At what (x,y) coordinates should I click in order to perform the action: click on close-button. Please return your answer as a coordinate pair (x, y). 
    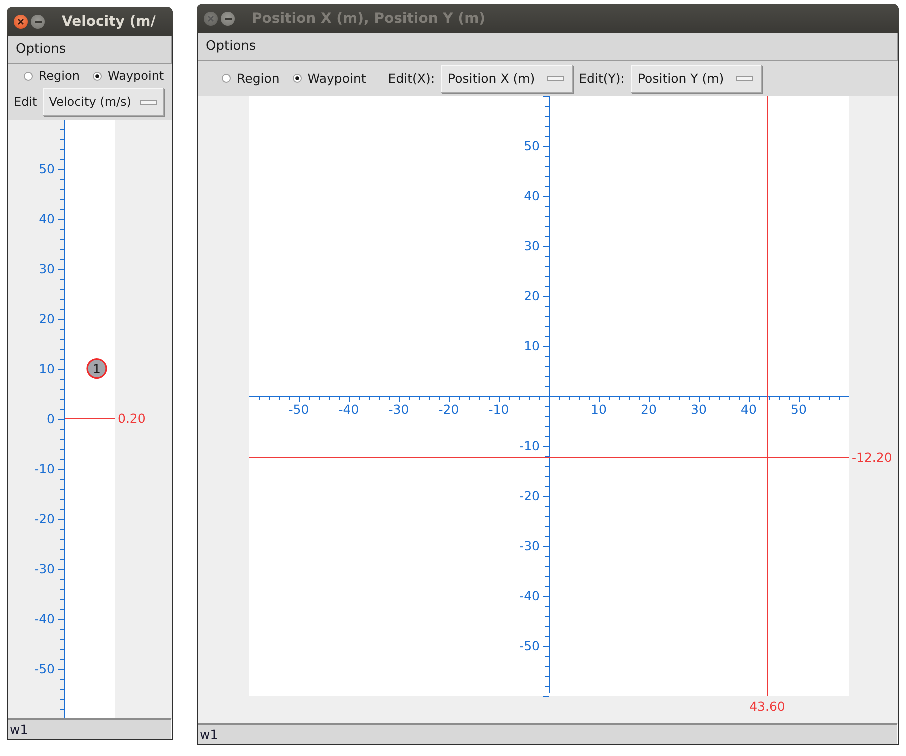
    Looking at the image, I should click on (21, 21).